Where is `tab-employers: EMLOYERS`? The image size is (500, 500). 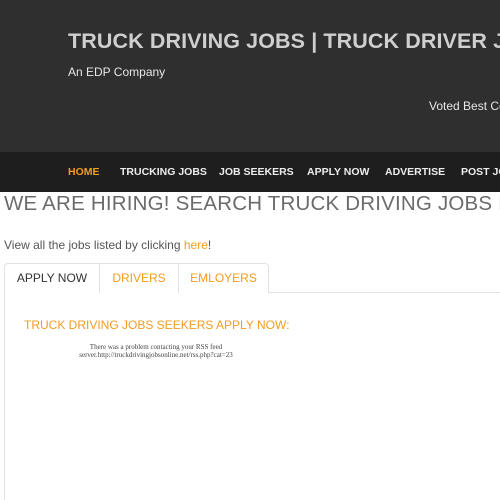
tab-employers: EMLOYERS is located at coordinates (223, 278).